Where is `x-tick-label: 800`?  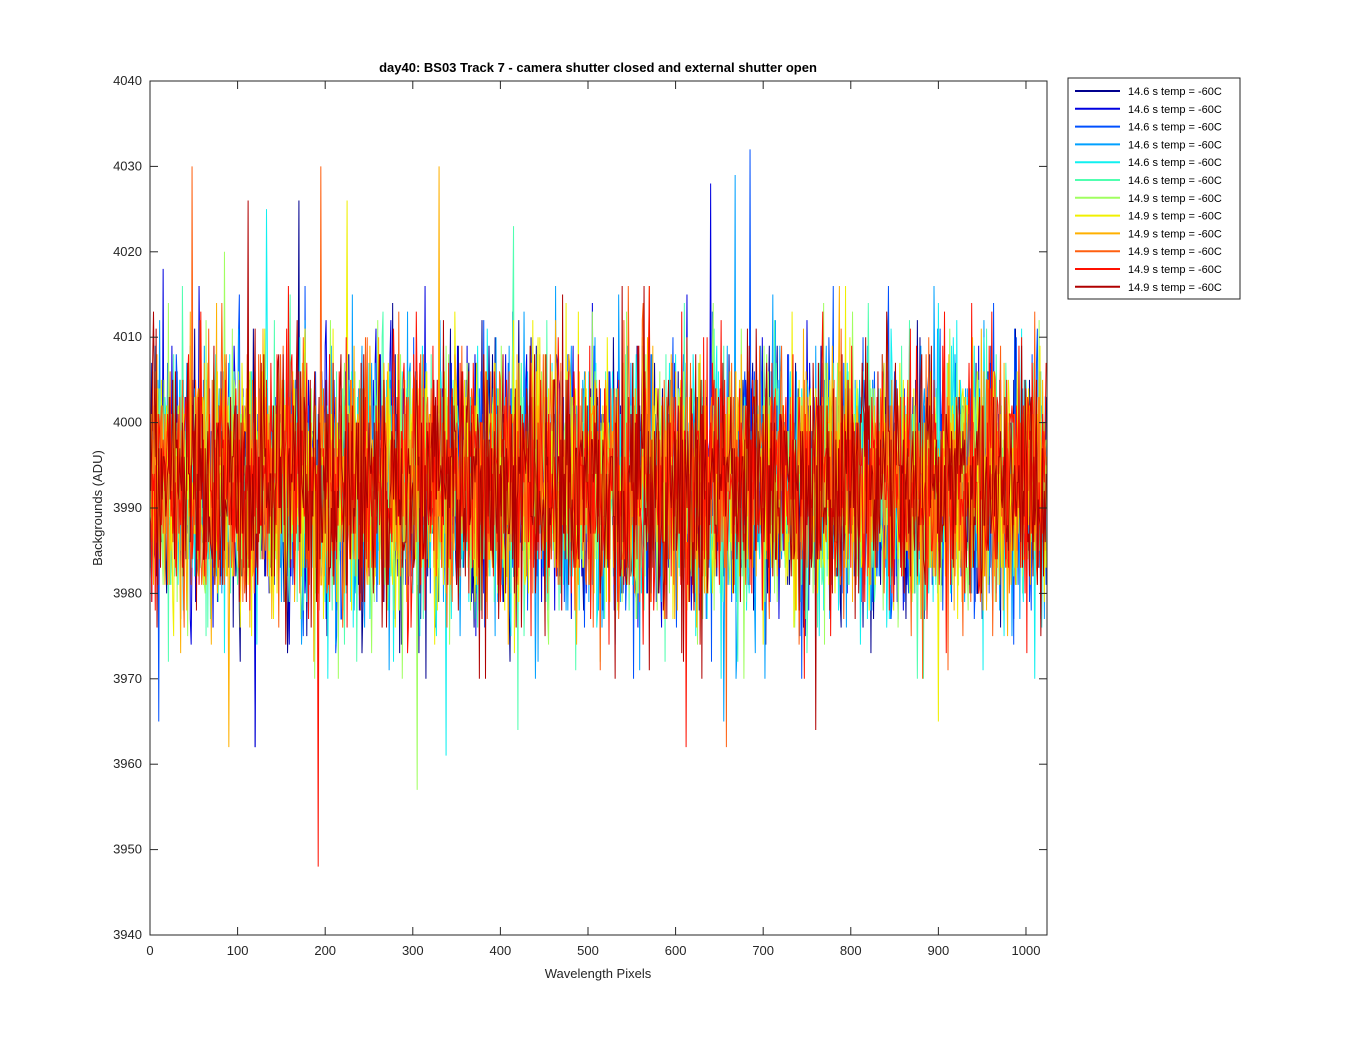
x-tick-label: 800 is located at coordinates (851, 950).